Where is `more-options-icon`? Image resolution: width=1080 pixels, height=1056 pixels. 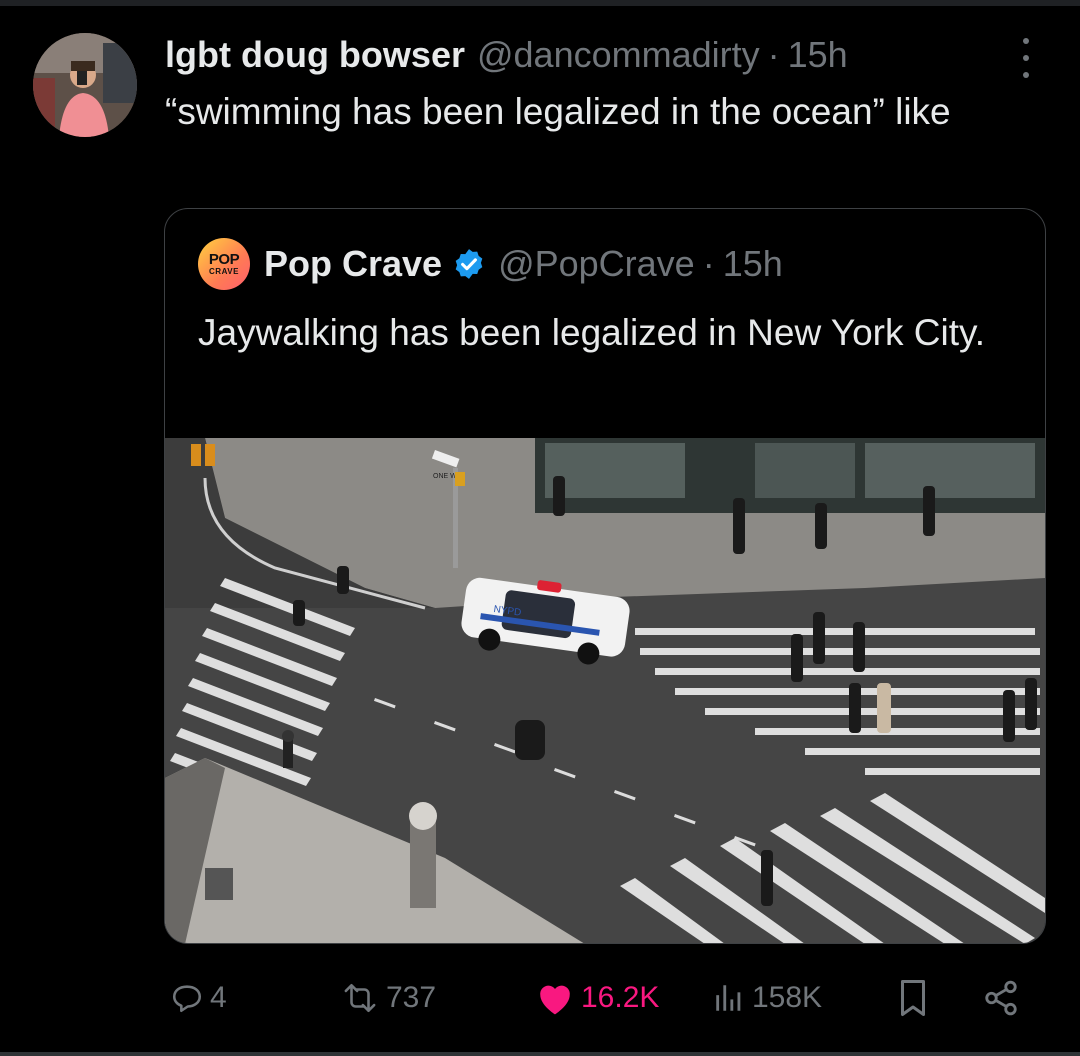
more-options-icon is located at coordinates (1026, 58).